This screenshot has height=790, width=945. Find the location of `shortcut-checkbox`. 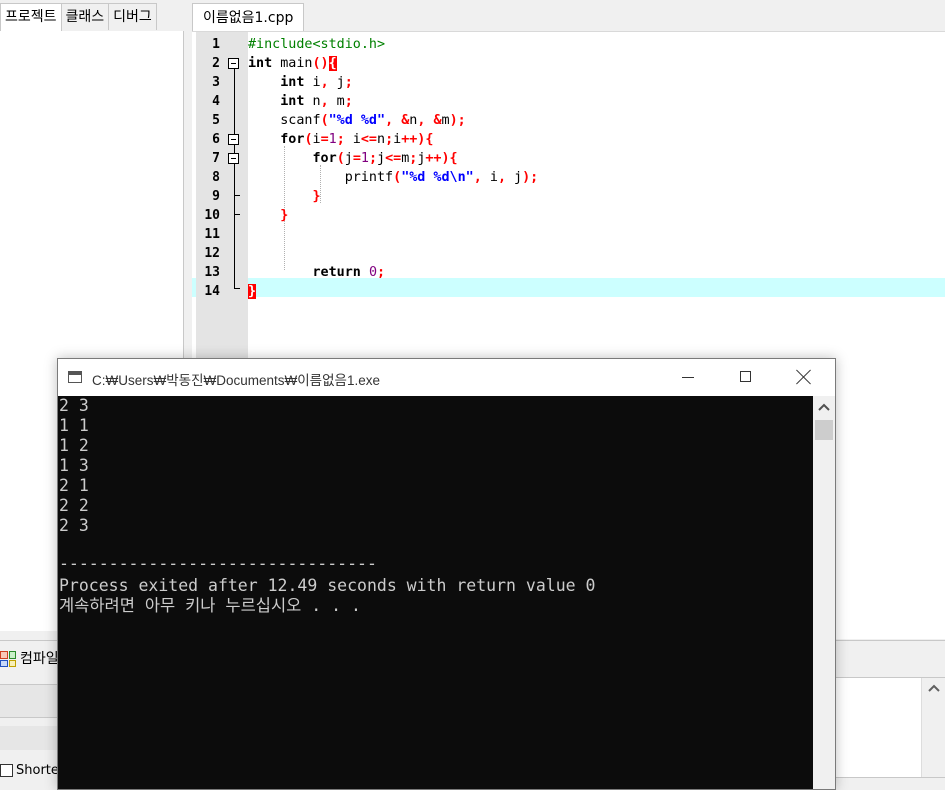

shortcut-checkbox is located at coordinates (6, 770).